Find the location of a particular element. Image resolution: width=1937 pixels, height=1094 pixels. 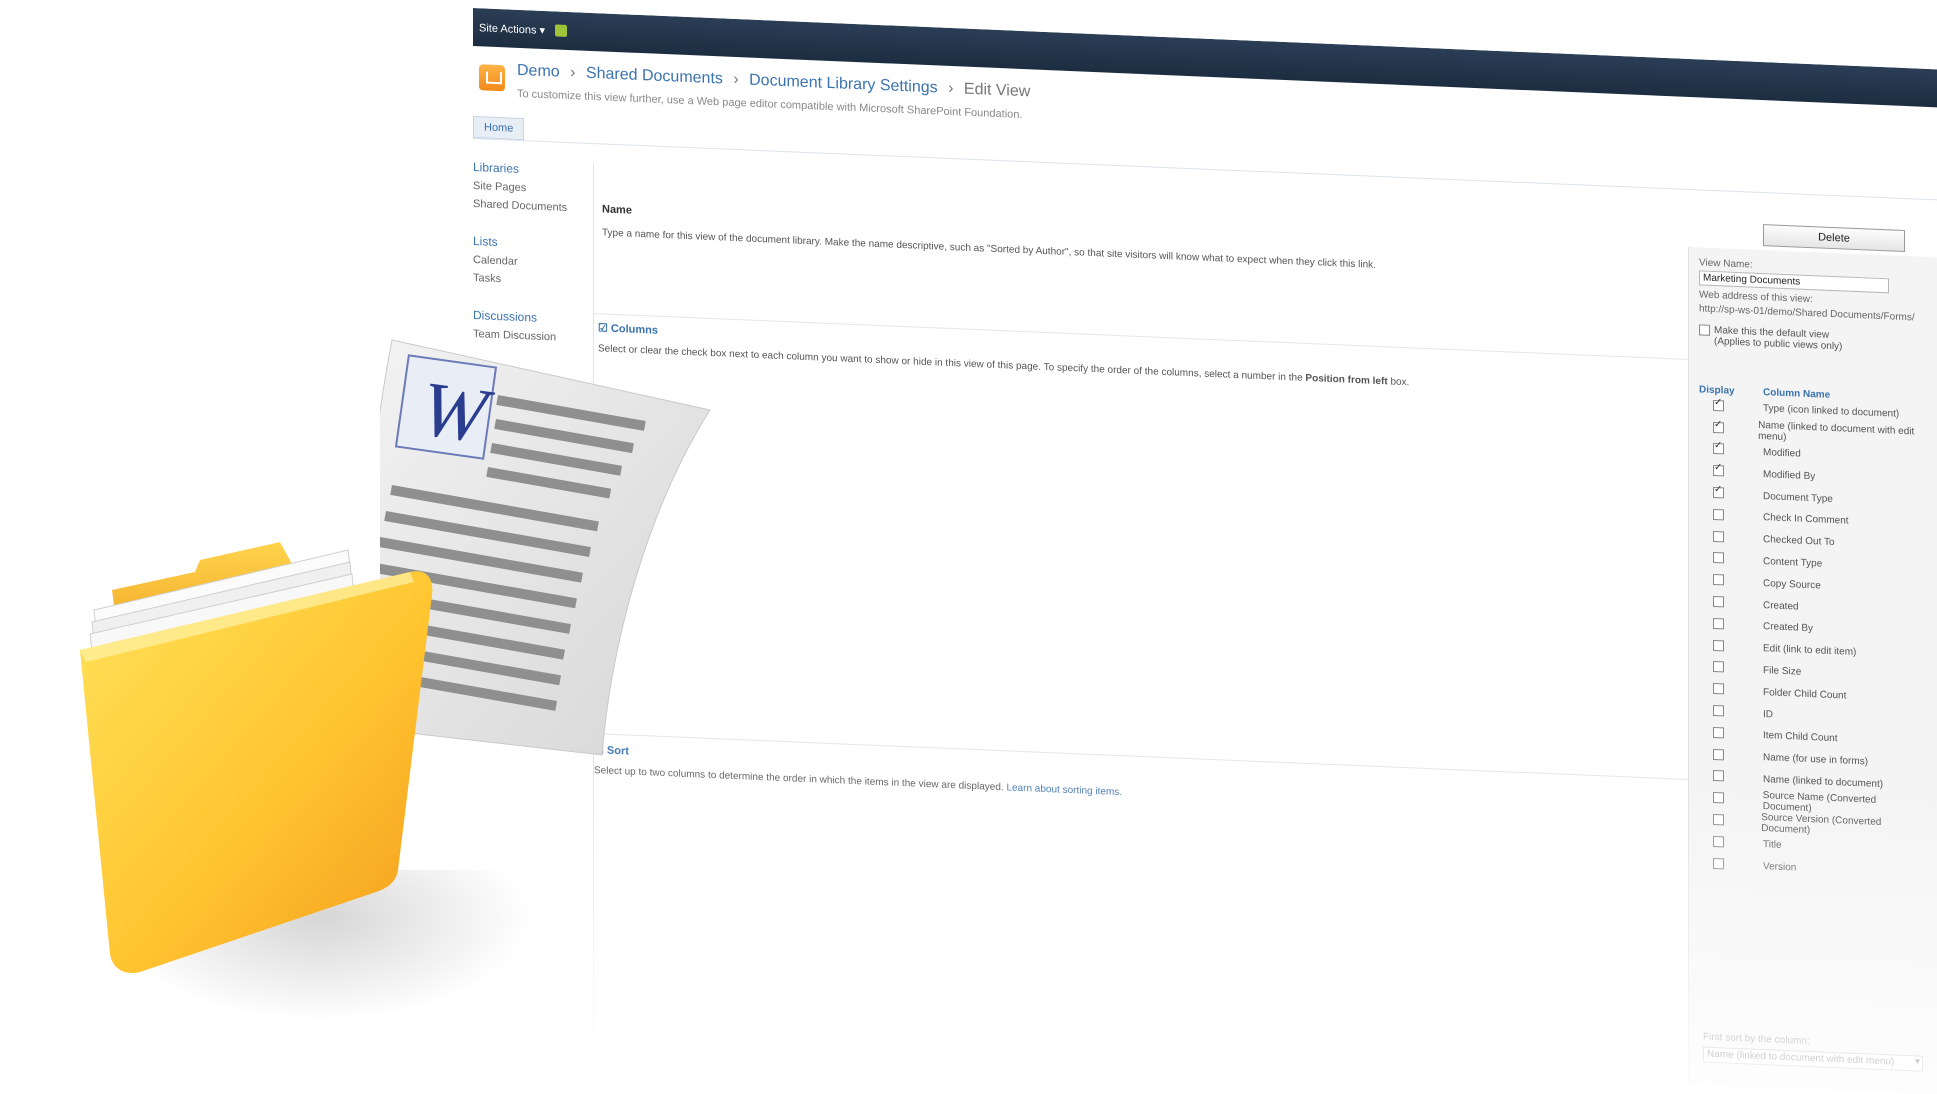

nav-heading-discussions: Discussions is located at coordinates (533, 317).